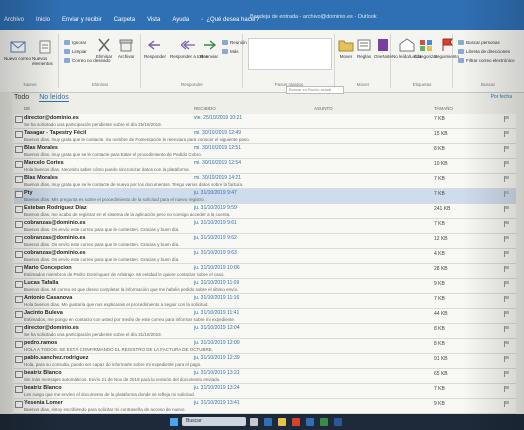  I want to click on task-view-icon, so click(254, 422).